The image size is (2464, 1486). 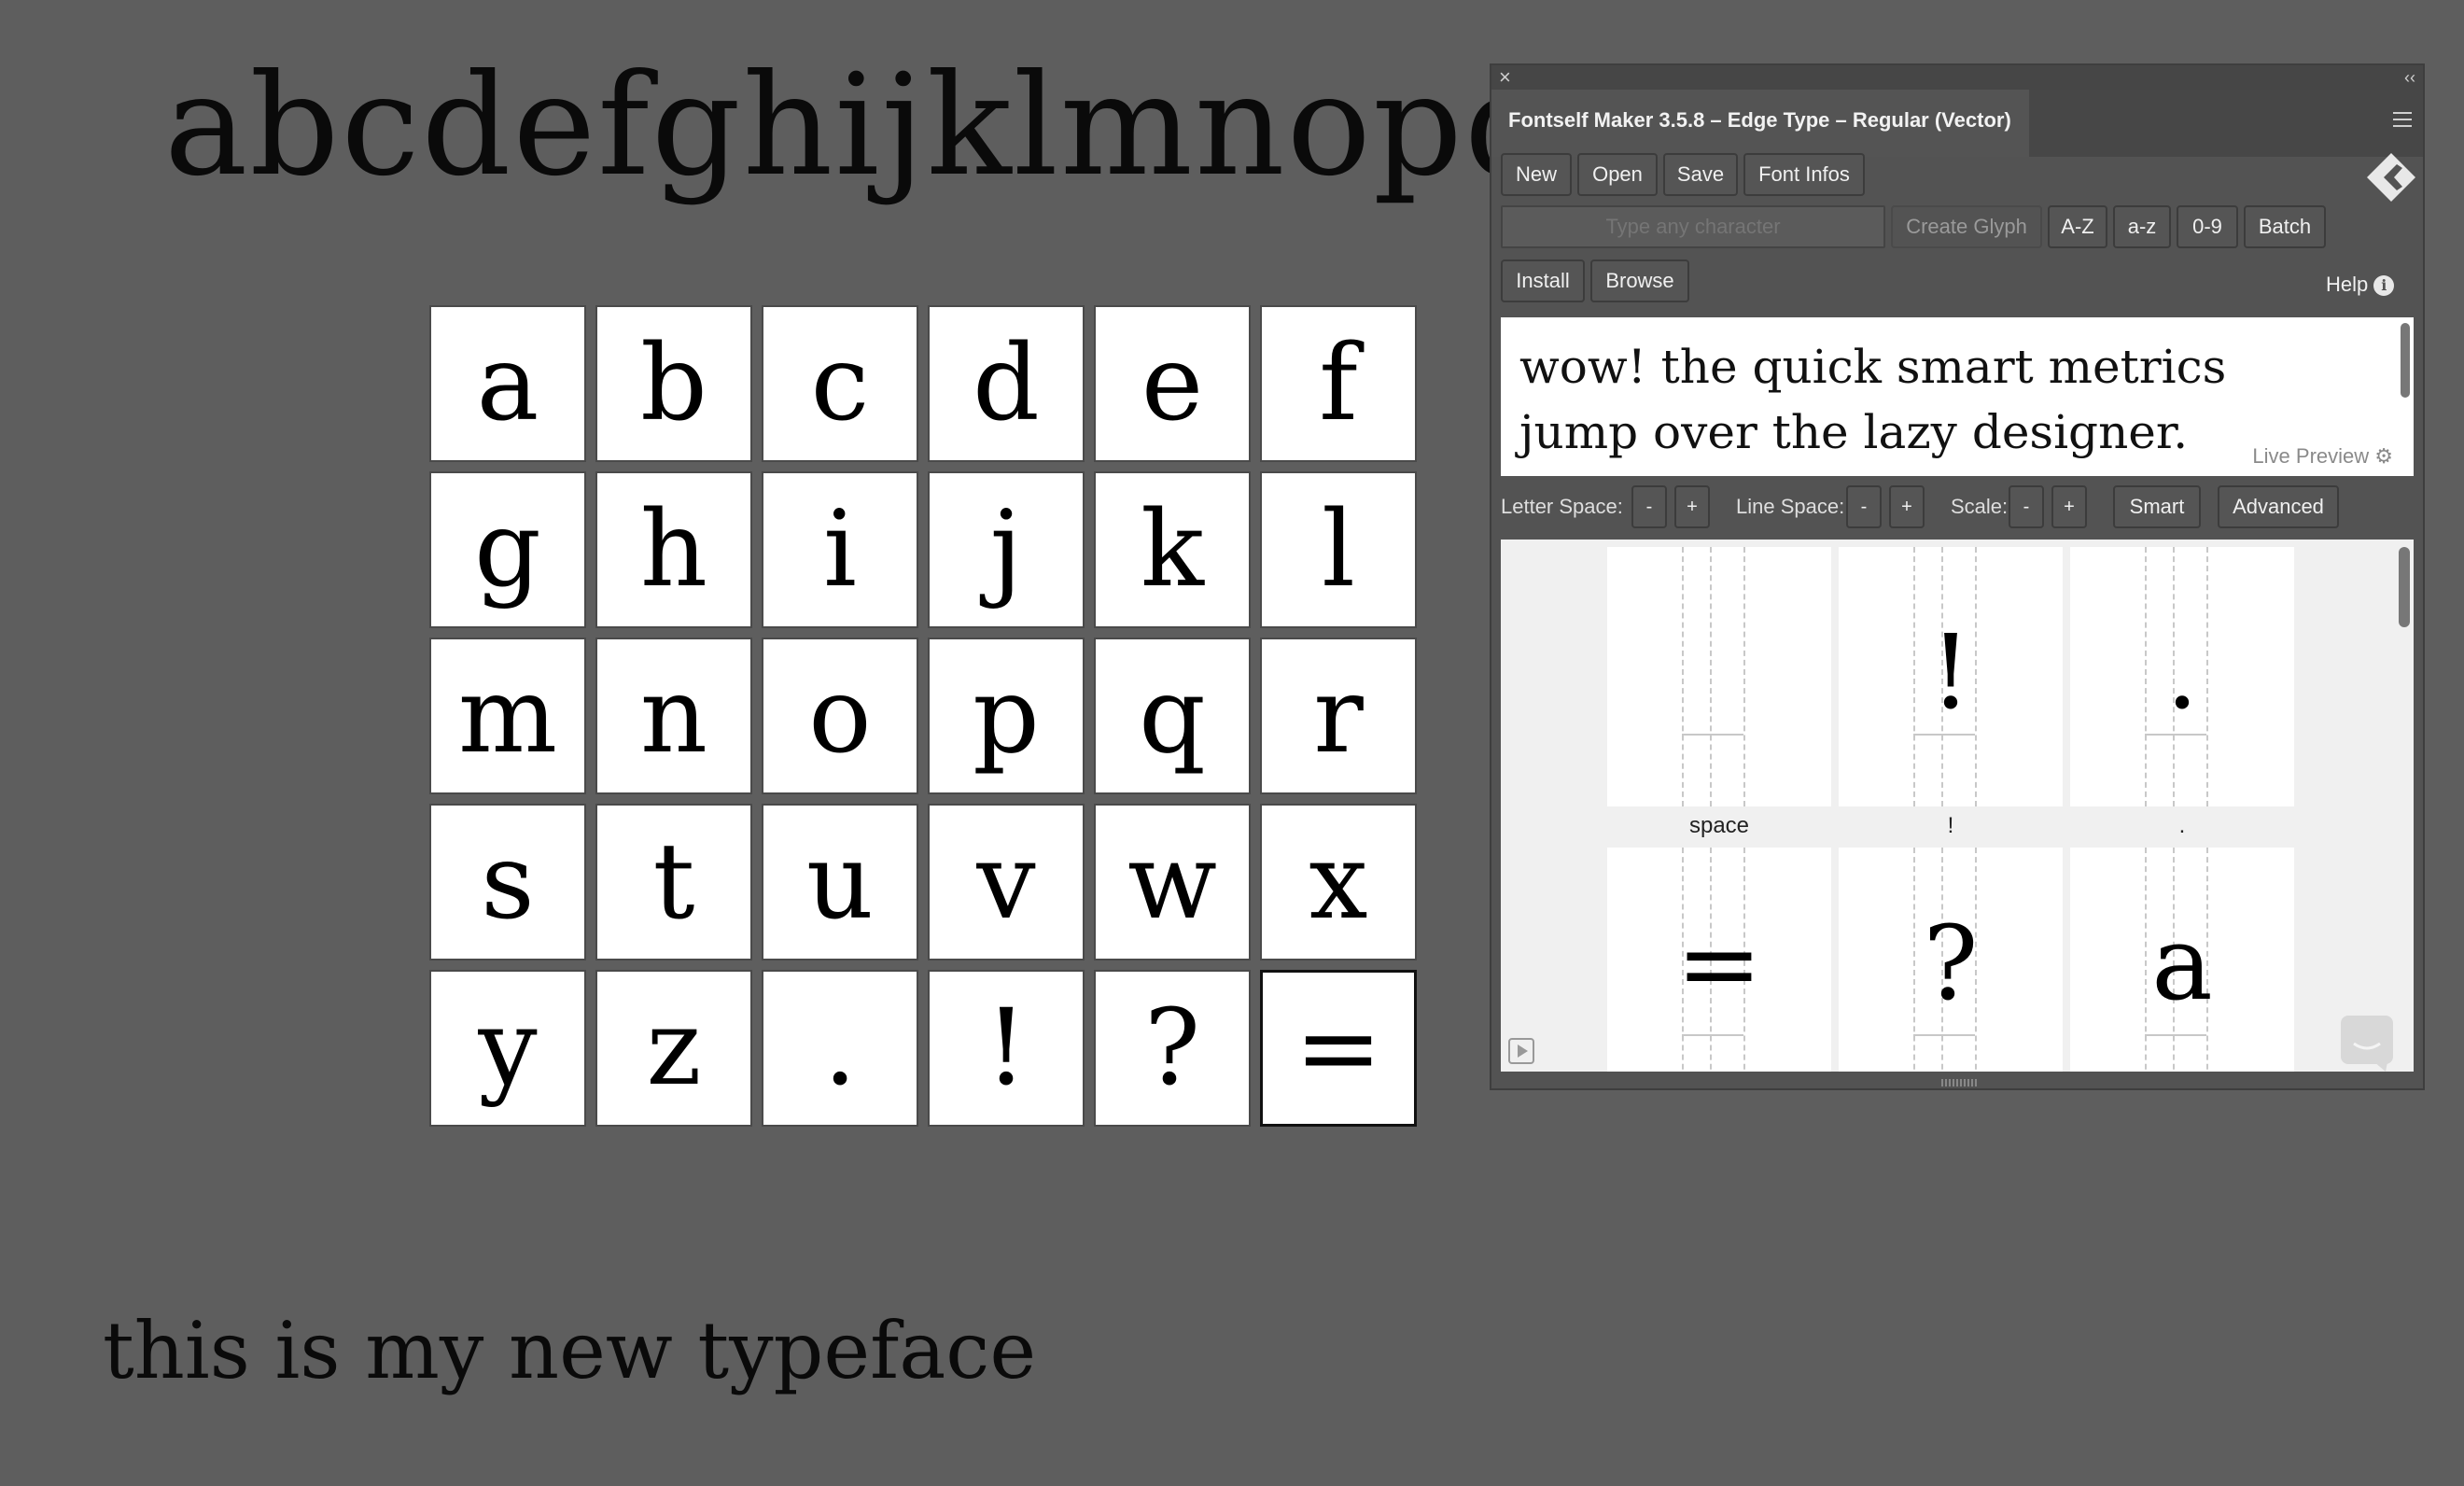 What do you see at coordinates (2278, 506) in the screenshot?
I see `advanced-button: Advanced` at bounding box center [2278, 506].